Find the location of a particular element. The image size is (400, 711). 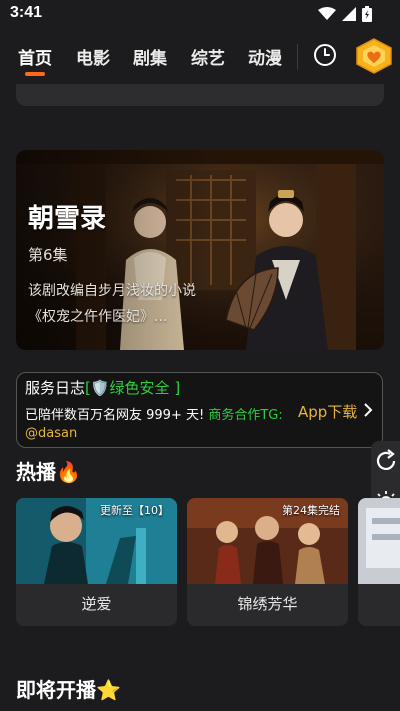

refresh-icon is located at coordinates (386, 461).